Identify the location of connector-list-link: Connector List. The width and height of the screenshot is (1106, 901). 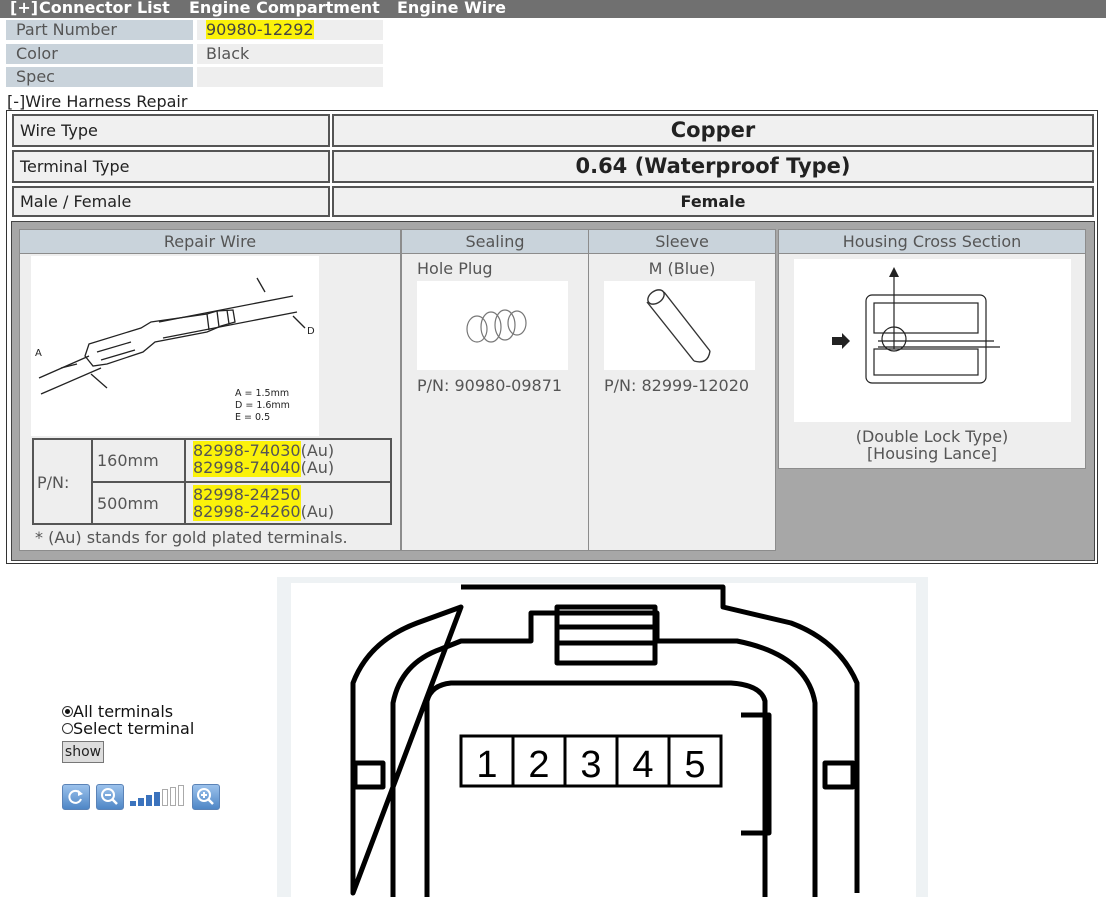
(104, 8).